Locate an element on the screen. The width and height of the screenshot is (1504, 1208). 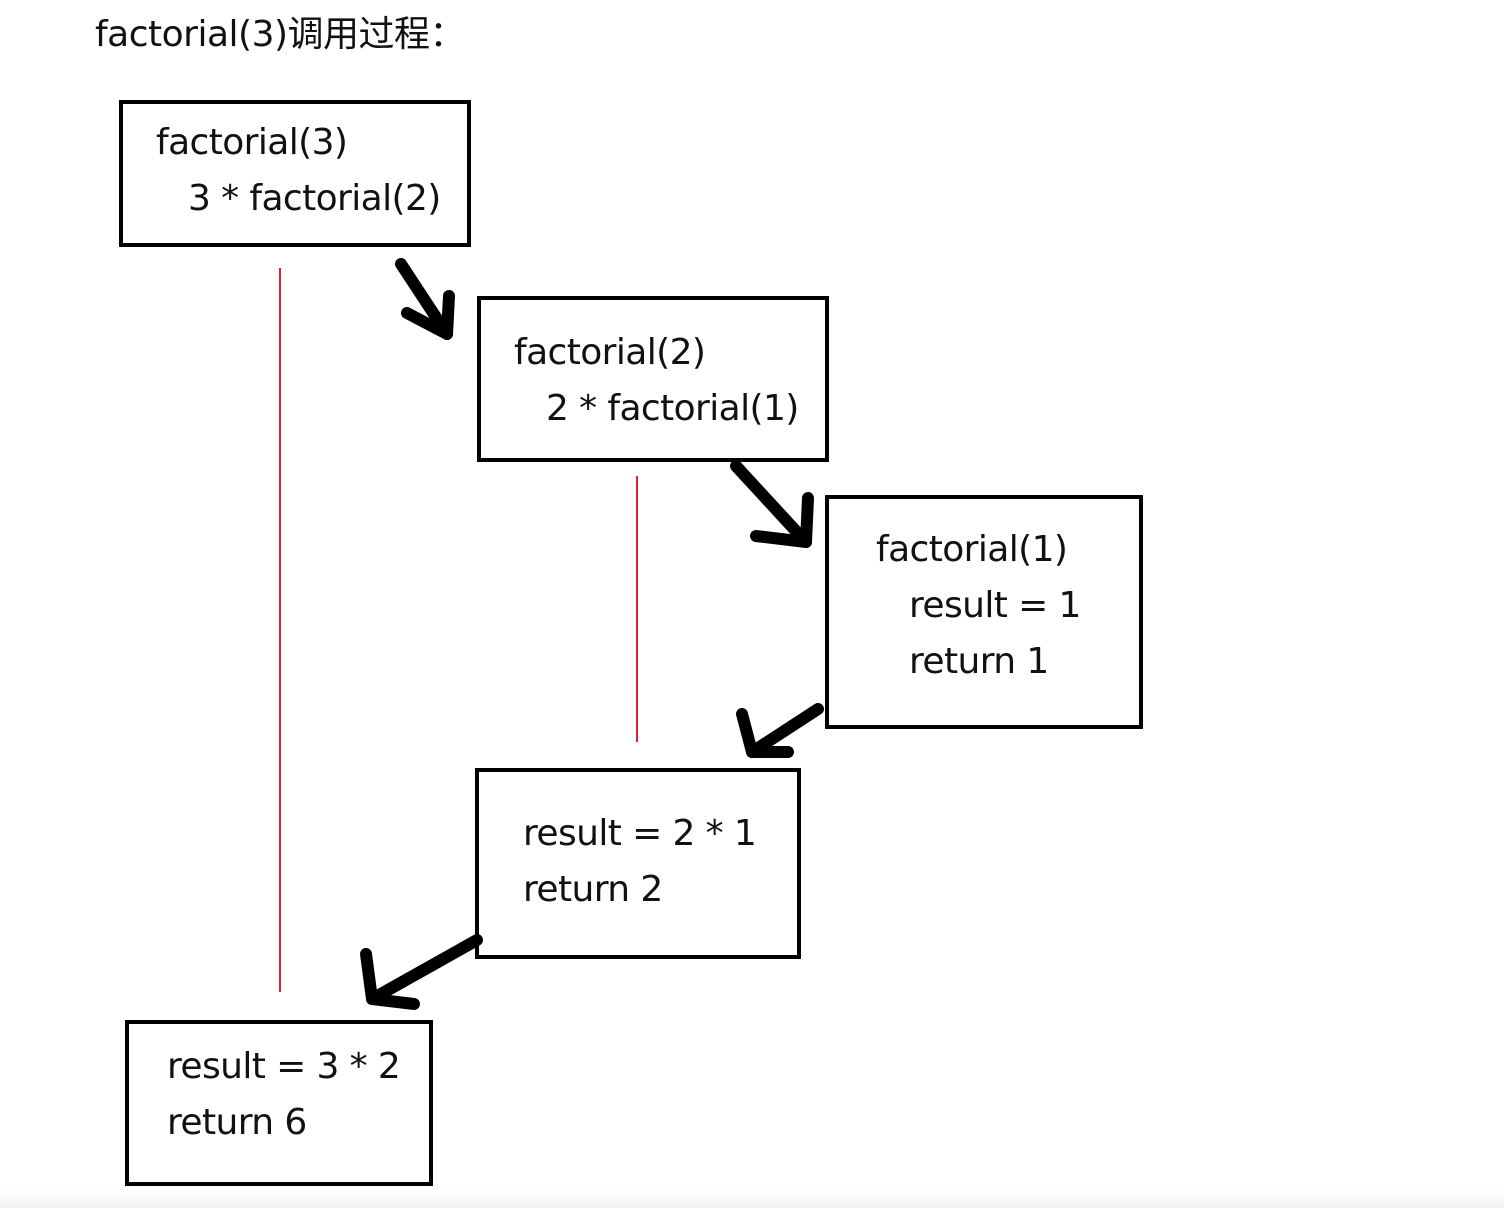
frame-line: result = 2 * 1 is located at coordinates (640, 833).